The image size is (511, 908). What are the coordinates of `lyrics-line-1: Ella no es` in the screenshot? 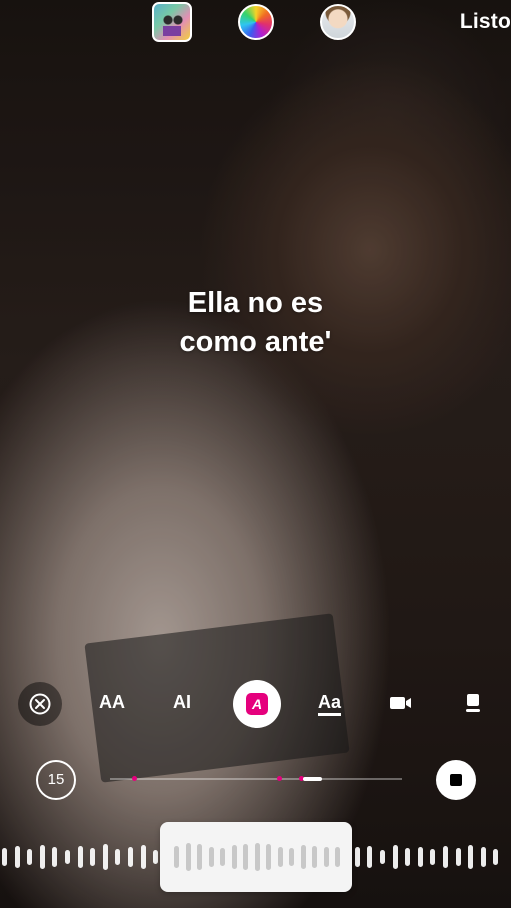 It's located at (255, 303).